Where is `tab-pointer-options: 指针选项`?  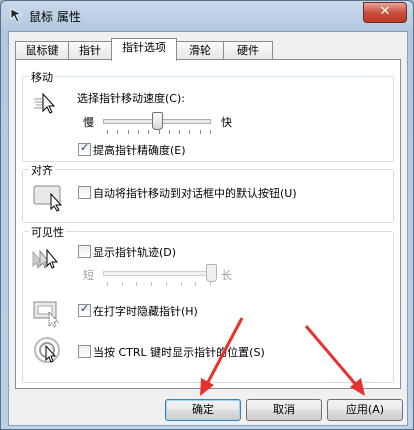 tab-pointer-options: 指针选项 is located at coordinates (144, 49).